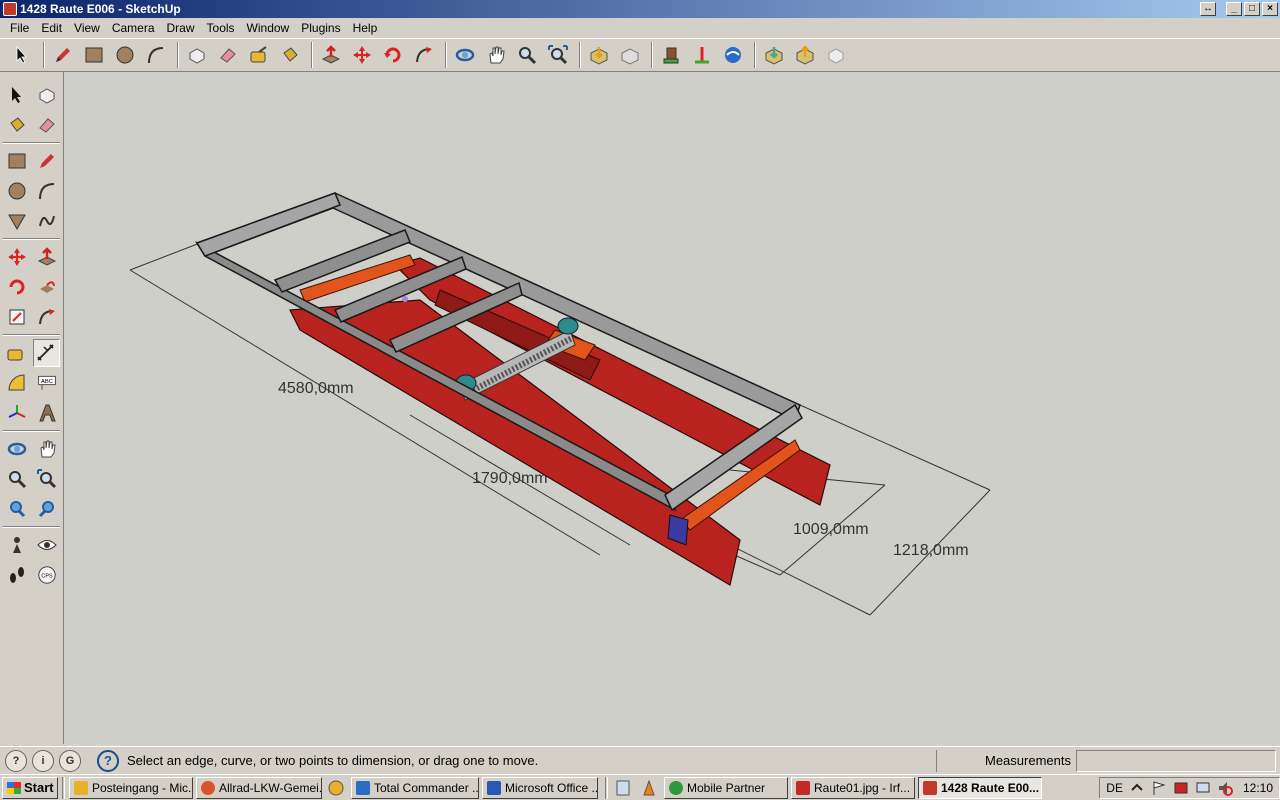 This screenshot has height=800, width=1280. What do you see at coordinates (1114, 788) in the screenshot?
I see `language-indicator: DE` at bounding box center [1114, 788].